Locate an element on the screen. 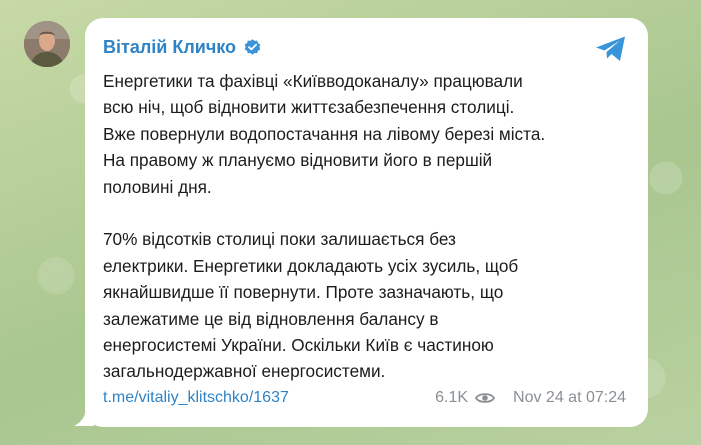 Image resolution: width=701 pixels, height=445 pixels. avatar-image is located at coordinates (47, 44).